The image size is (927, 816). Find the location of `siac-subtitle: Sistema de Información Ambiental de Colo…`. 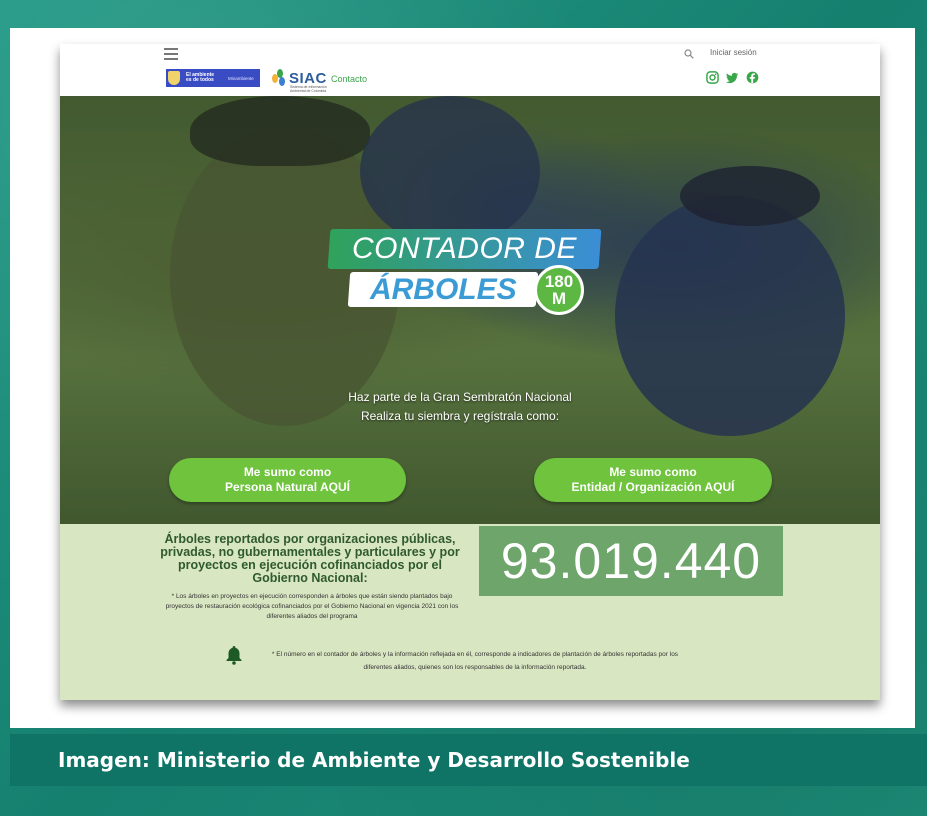

siac-subtitle: Sistema de Información Ambiental de Colo… is located at coordinates (308, 89).